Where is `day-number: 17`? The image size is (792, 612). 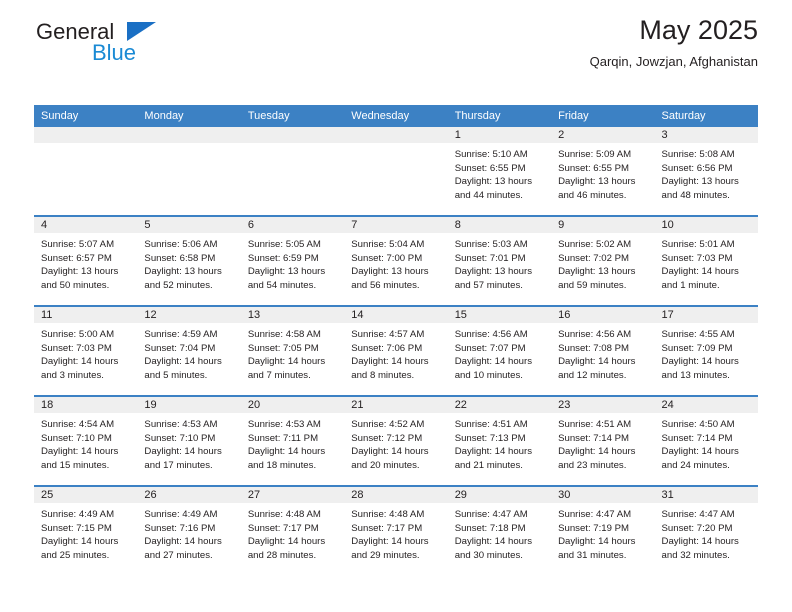
day-number: 17 is located at coordinates (706, 315).